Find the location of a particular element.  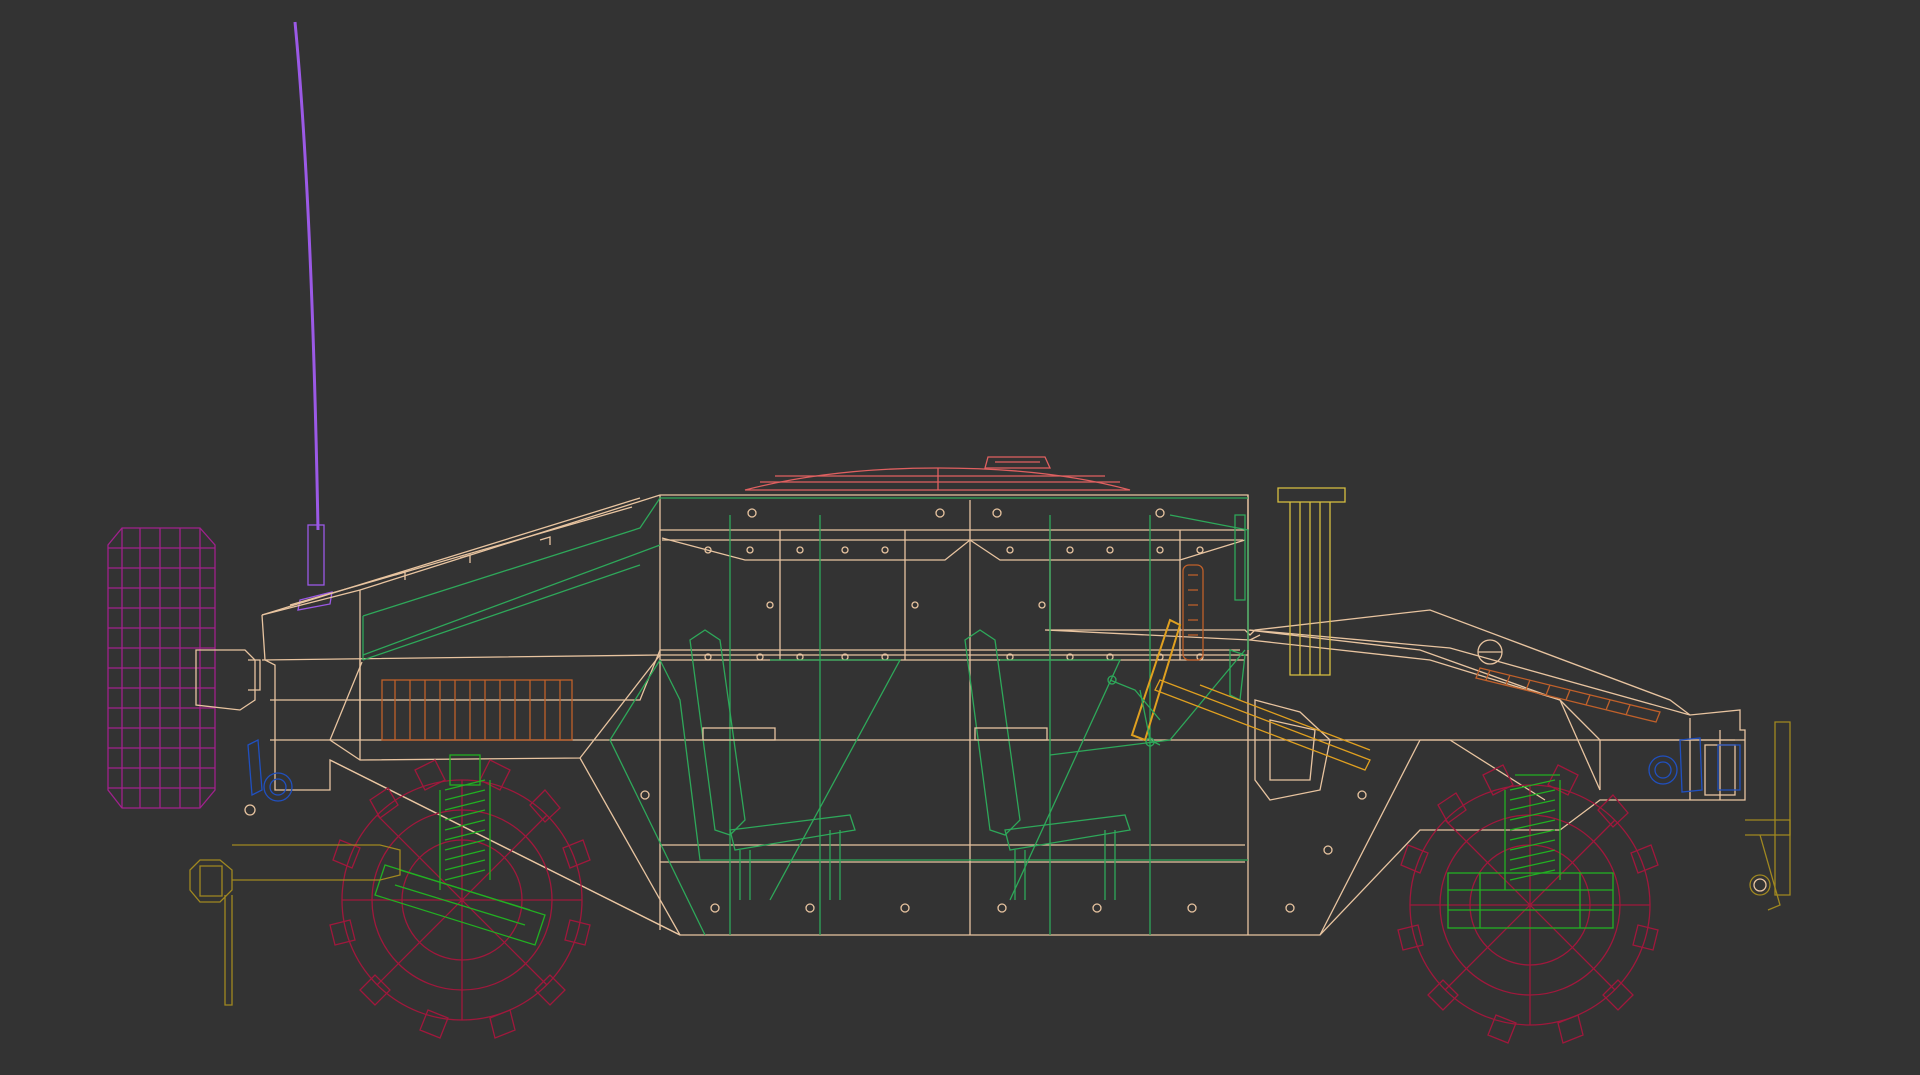

headlights is located at coordinates (994, 769).